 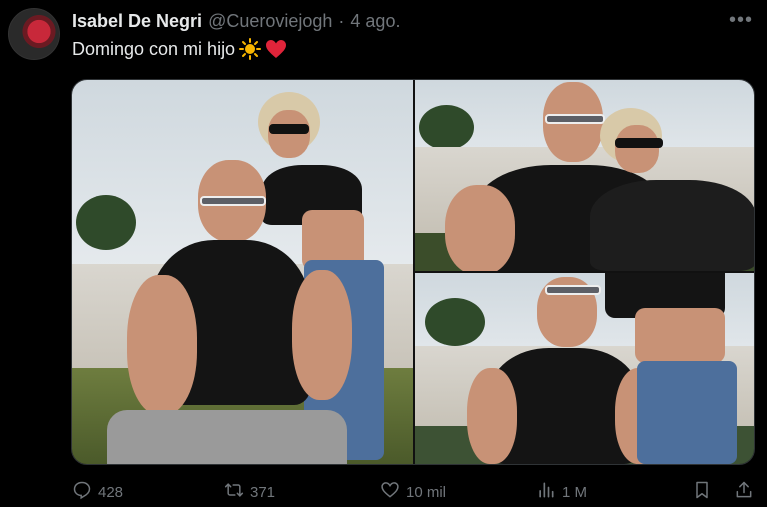 I want to click on reply-count: 428, so click(x=111, y=492).